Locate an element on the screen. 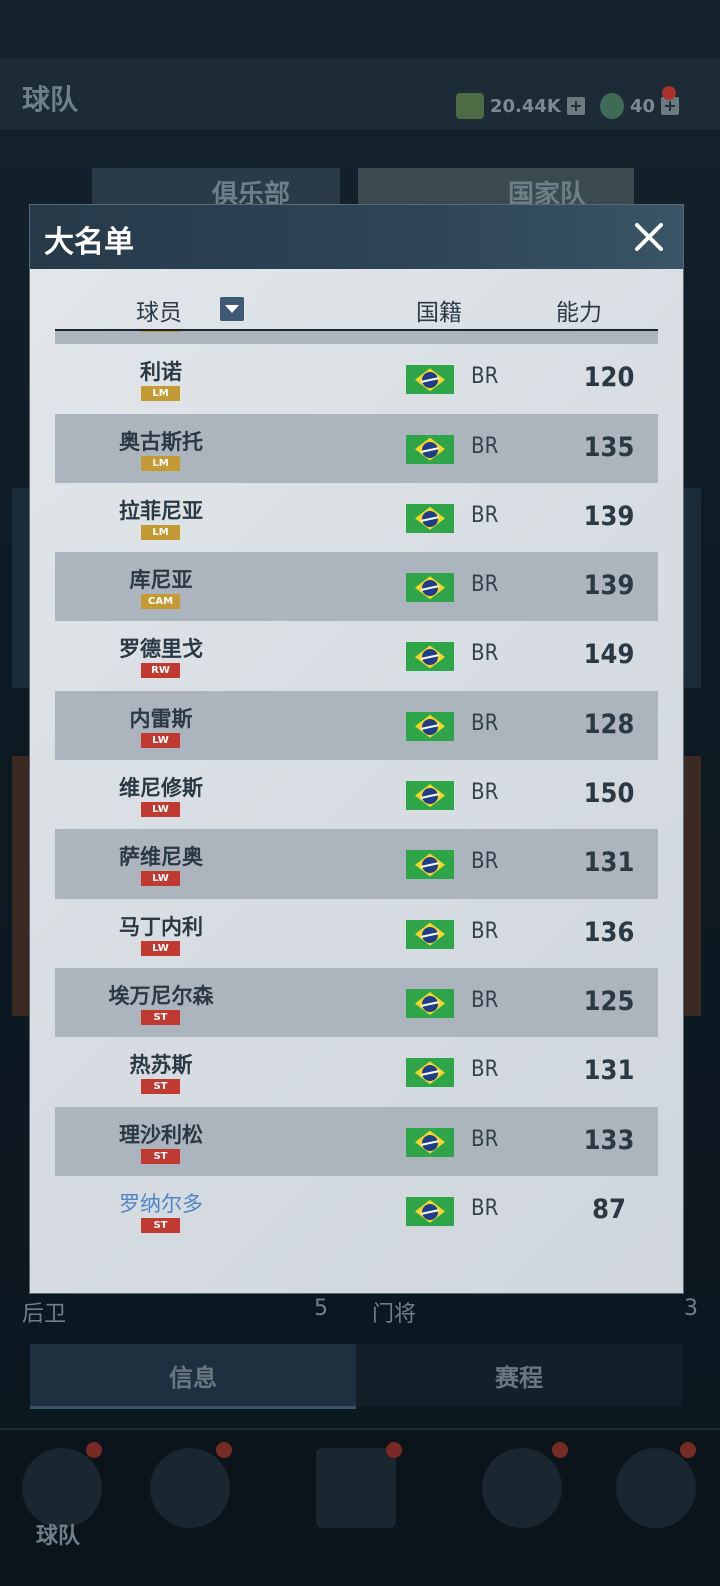  player-name: 库尼亚 is located at coordinates (161, 580).